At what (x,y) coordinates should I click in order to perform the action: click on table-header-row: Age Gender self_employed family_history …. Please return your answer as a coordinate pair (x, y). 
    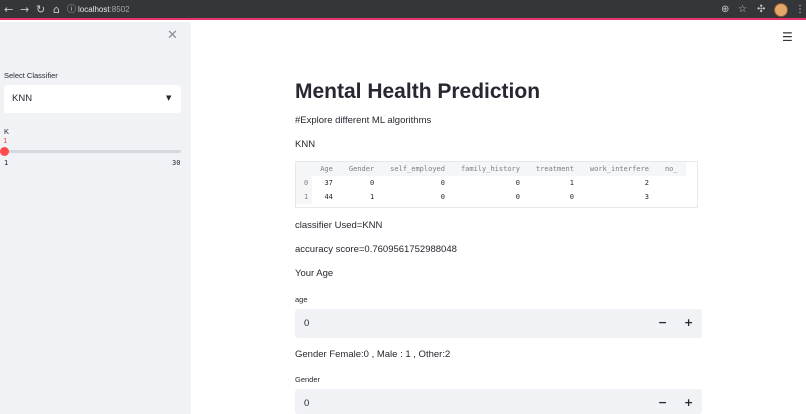
    Looking at the image, I should click on (491, 169).